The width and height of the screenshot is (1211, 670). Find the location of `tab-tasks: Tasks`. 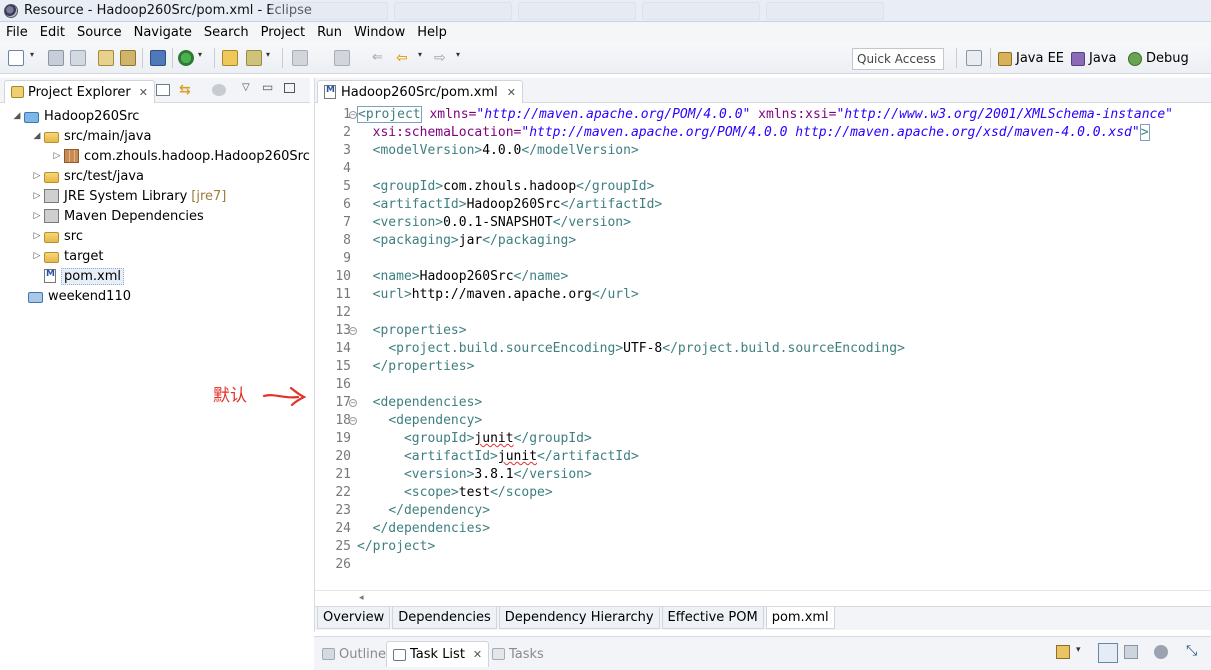

tab-tasks: Tasks is located at coordinates (518, 654).